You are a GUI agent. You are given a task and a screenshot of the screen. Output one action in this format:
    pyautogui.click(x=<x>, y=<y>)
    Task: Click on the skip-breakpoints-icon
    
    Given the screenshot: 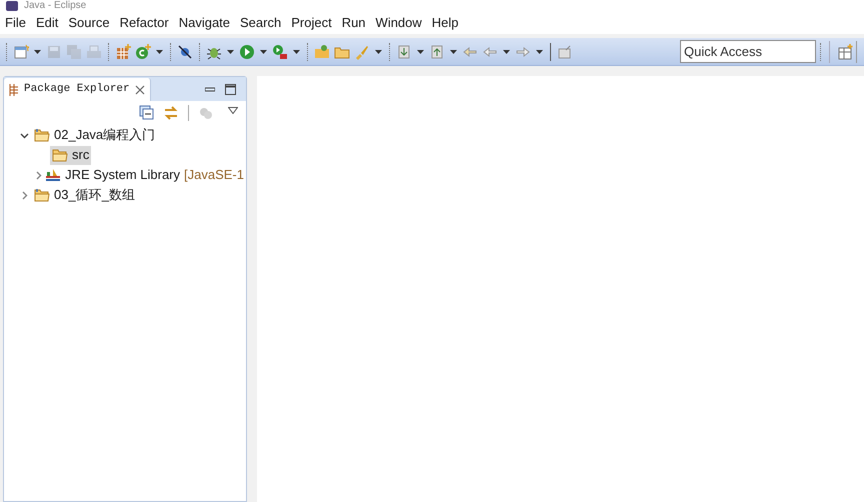 What is the action you would take?
    pyautogui.click(x=185, y=52)
    